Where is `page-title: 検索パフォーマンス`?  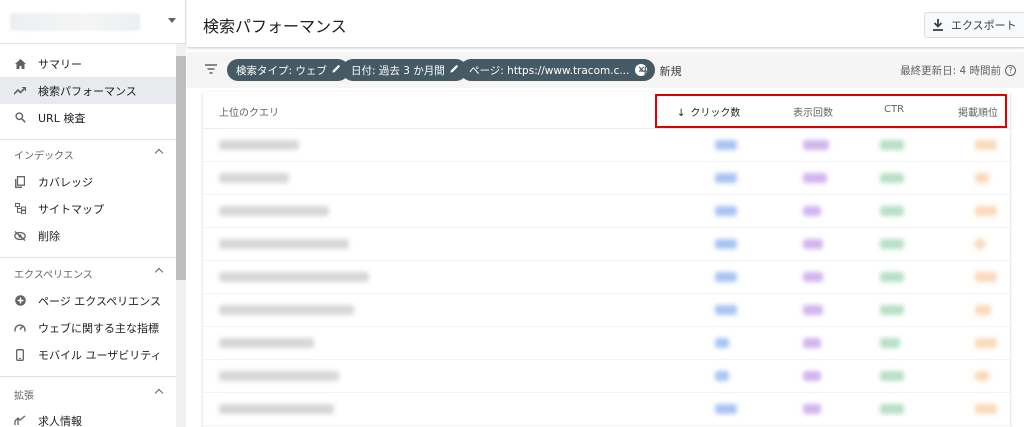
page-title: 検索パフォーマンス is located at coordinates (275, 26).